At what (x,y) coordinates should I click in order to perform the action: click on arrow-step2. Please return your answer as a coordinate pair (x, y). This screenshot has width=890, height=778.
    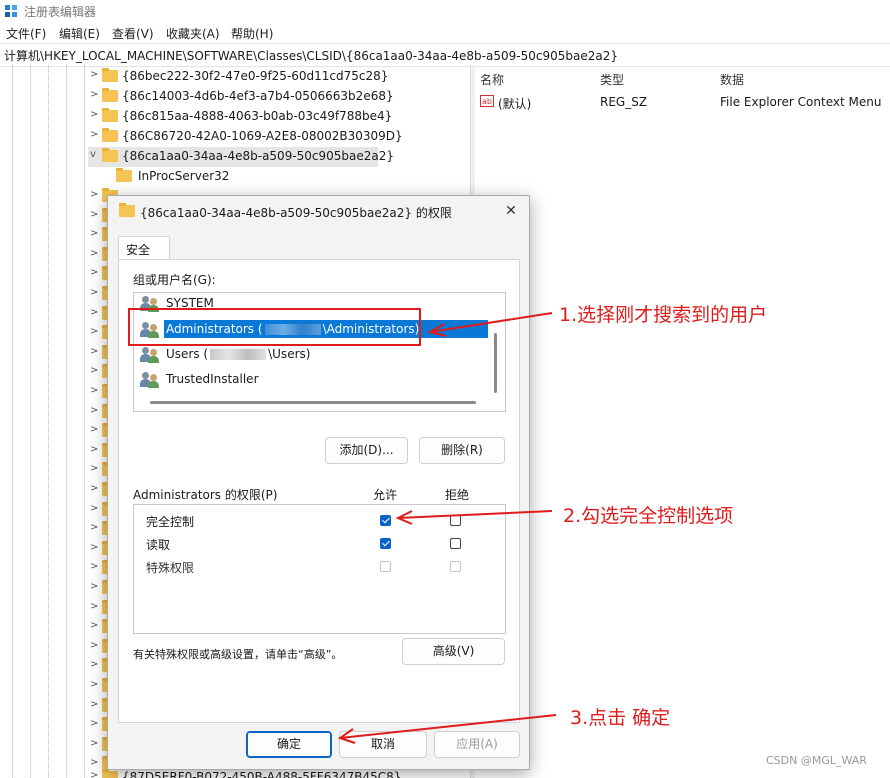
    Looking at the image, I should click on (475, 514).